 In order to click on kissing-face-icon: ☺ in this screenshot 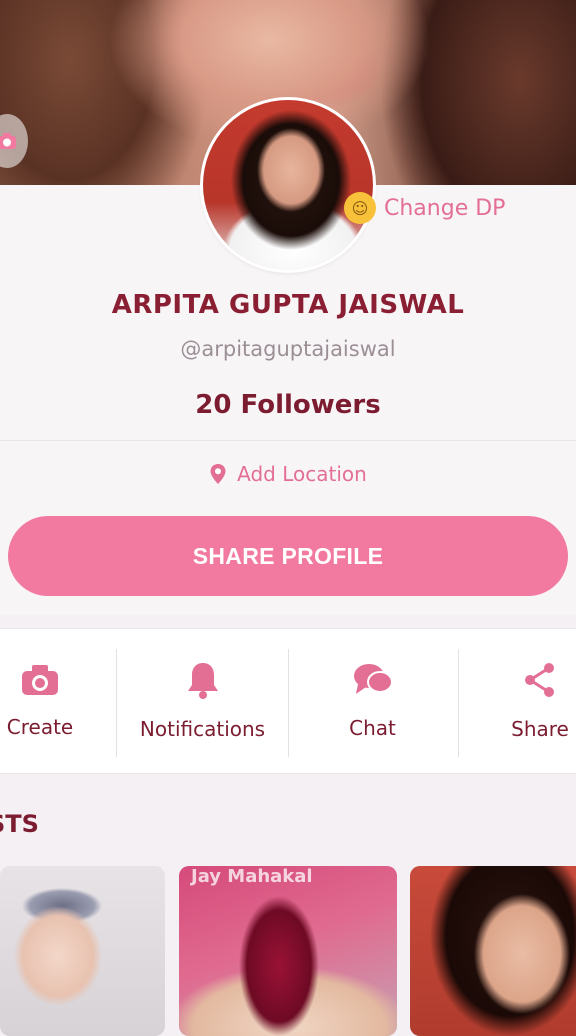, I will do `click(360, 208)`.